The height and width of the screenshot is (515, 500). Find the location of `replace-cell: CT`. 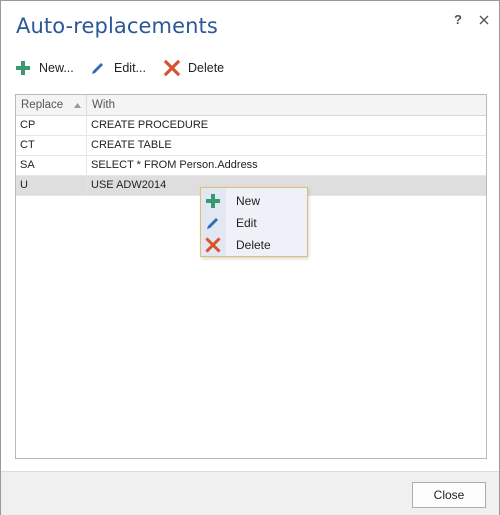

replace-cell: CT is located at coordinates (51, 145).